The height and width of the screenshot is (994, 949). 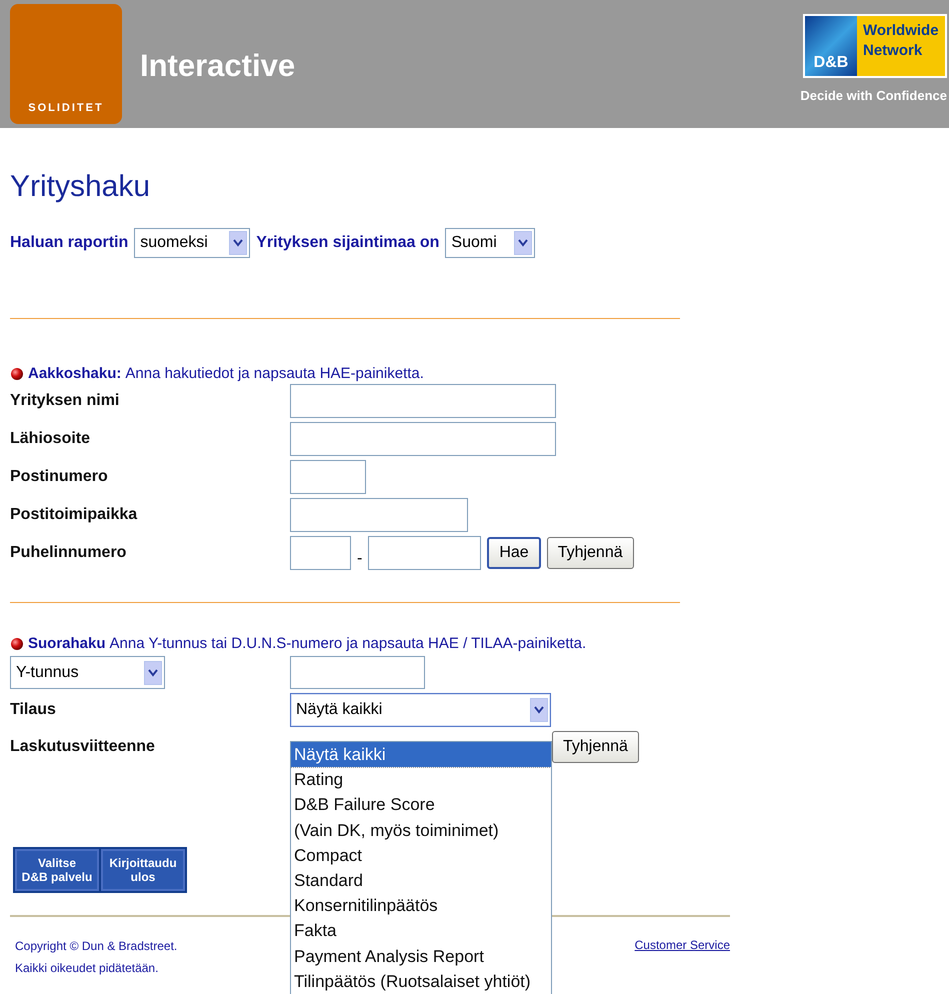 What do you see at coordinates (57, 870) in the screenshot?
I see `nav-button: Valitse D&B palvelu` at bounding box center [57, 870].